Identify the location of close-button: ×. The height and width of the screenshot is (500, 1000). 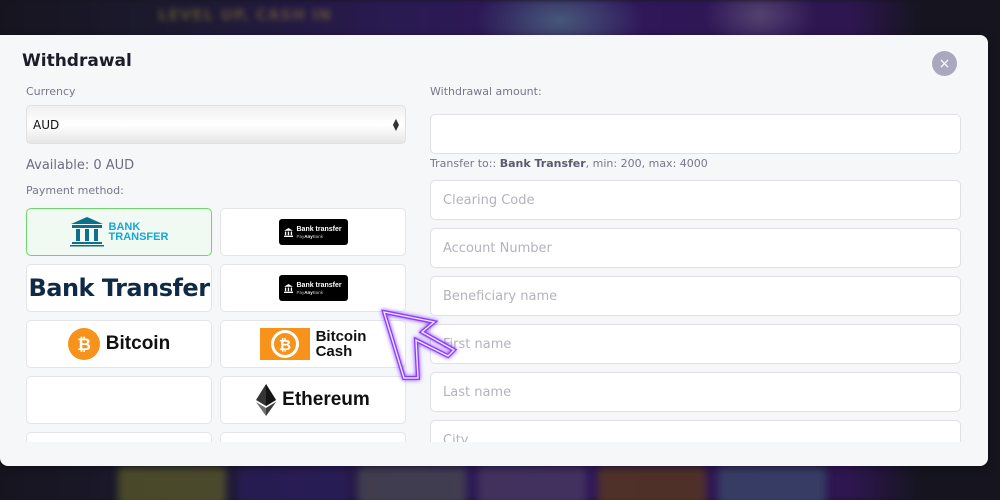
(944, 63).